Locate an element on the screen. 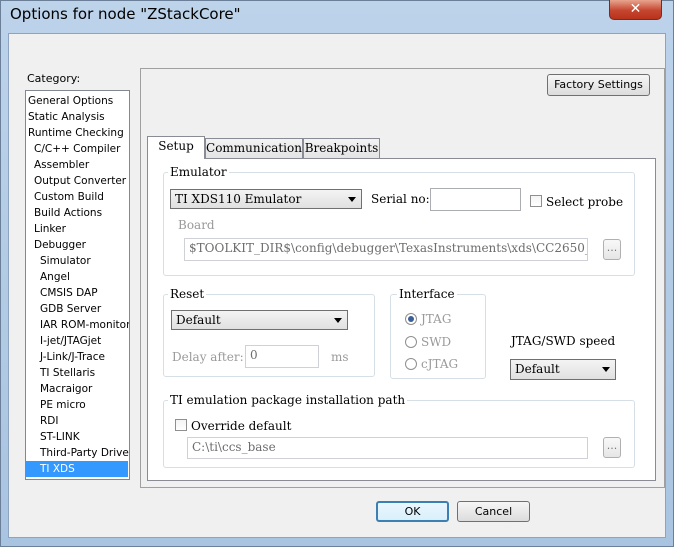 Image resolution: width=674 pixels, height=547 pixels. close-button: ✕ is located at coordinates (635, 10).